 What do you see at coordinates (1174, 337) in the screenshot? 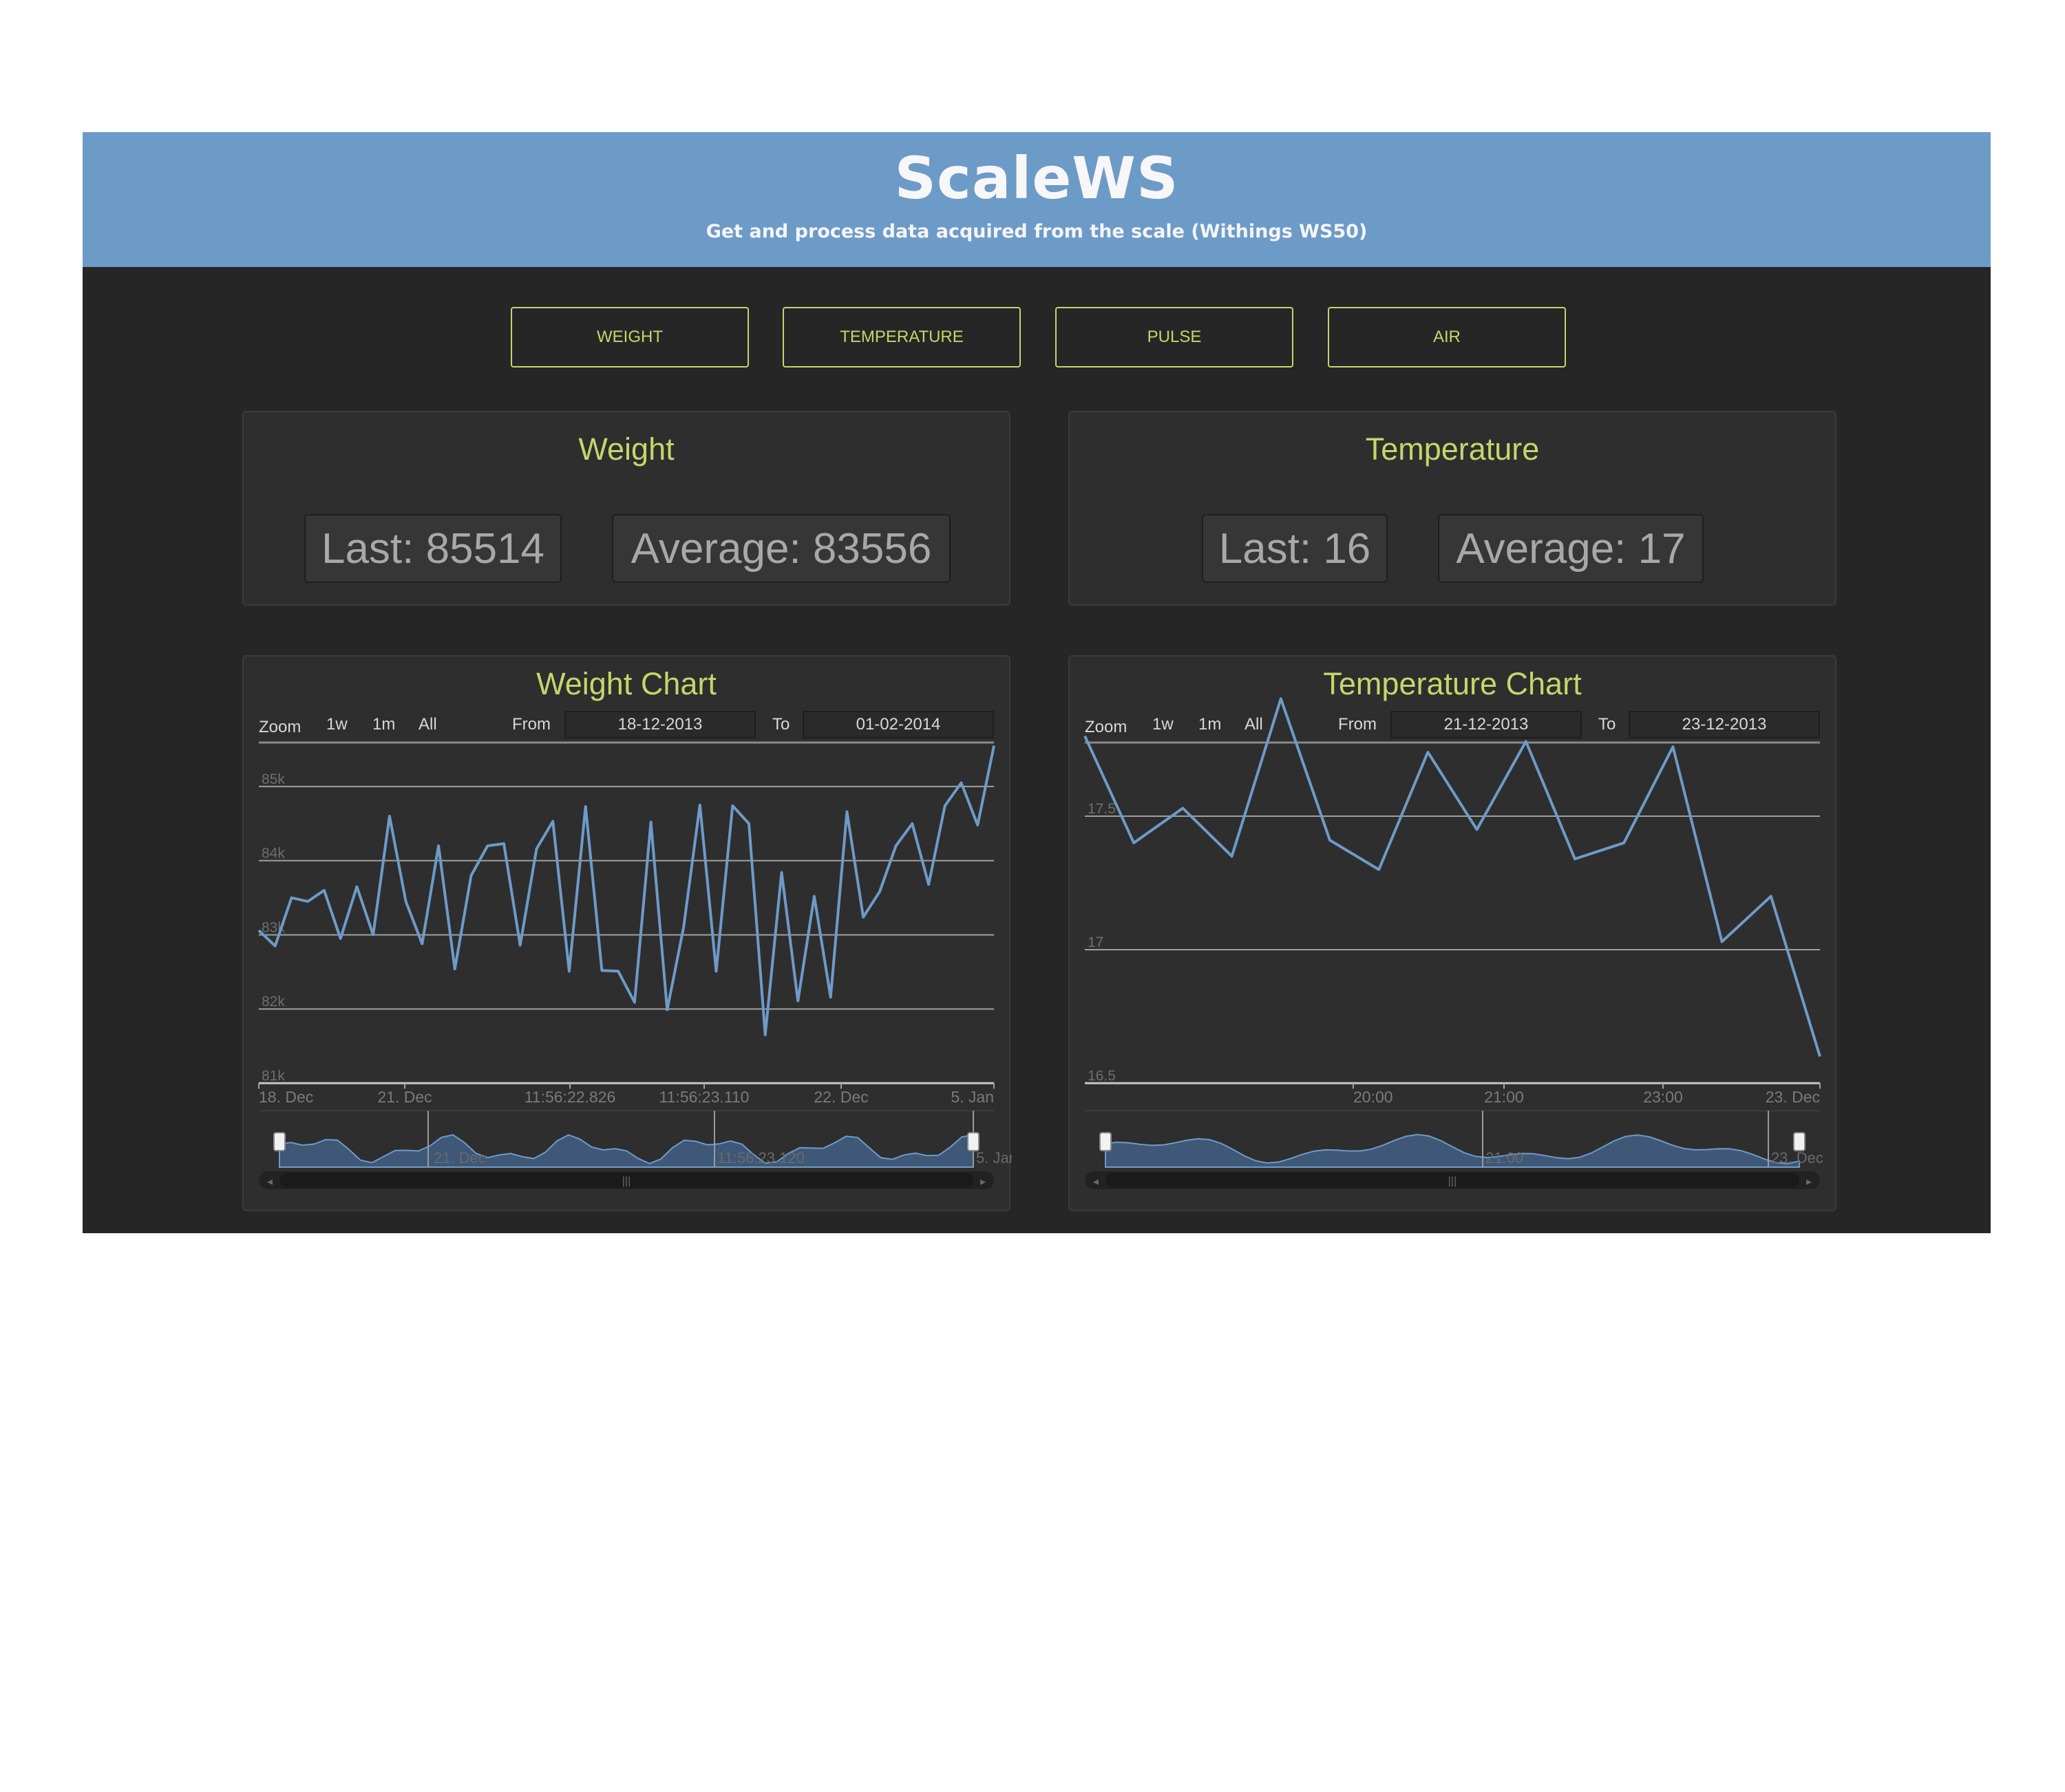
I see `nav-pulse-button: PULSE` at bounding box center [1174, 337].